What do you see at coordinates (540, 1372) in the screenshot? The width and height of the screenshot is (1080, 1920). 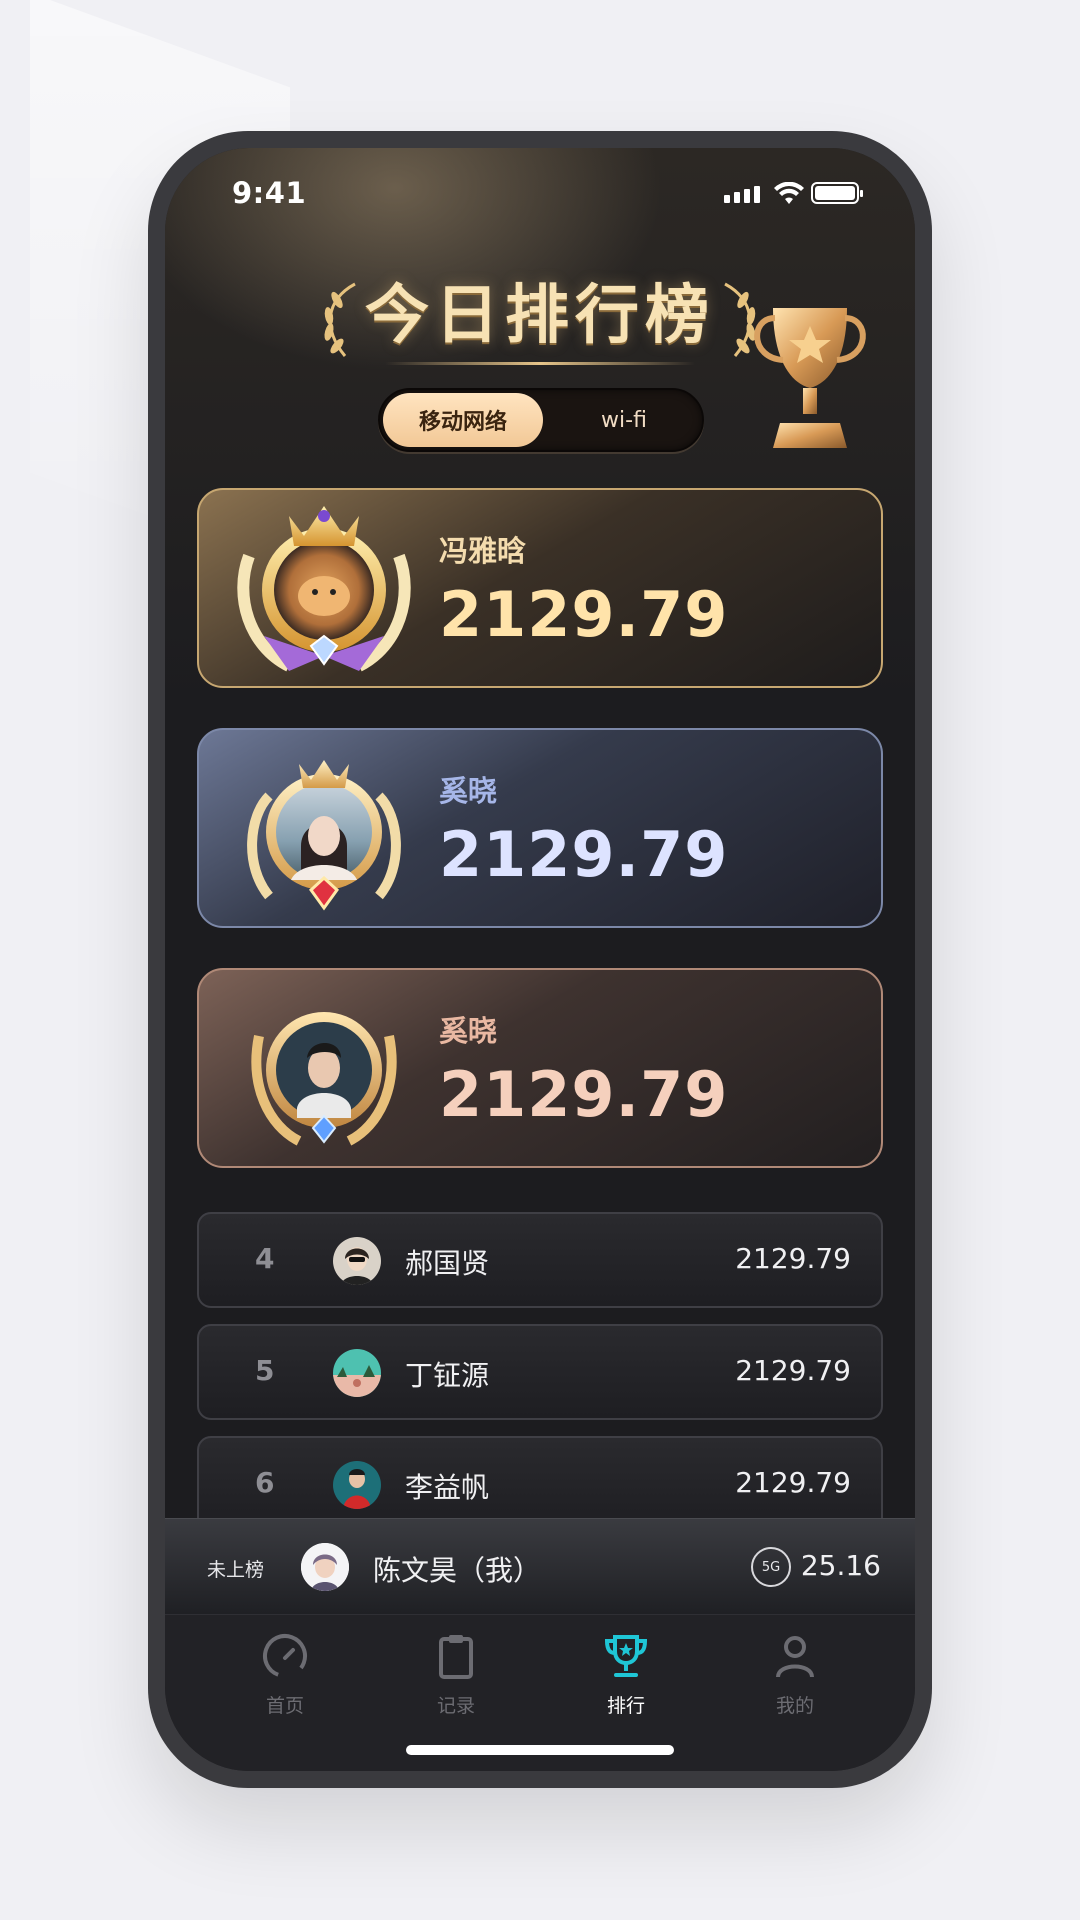 I see `list-item: 5 丁钲源 2129.79` at bounding box center [540, 1372].